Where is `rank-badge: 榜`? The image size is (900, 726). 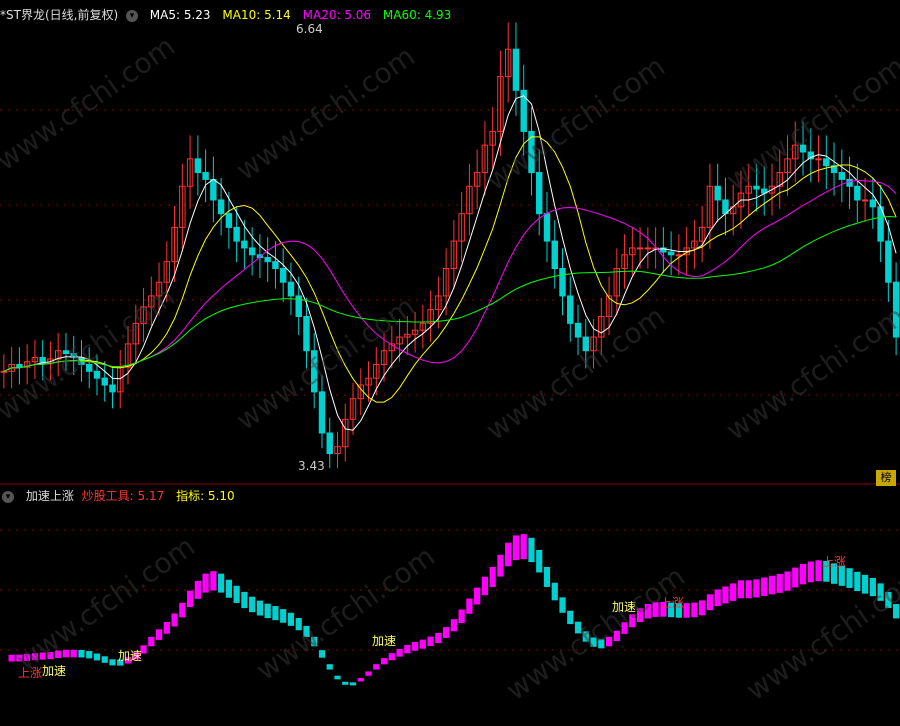
rank-badge: 榜 is located at coordinates (886, 478).